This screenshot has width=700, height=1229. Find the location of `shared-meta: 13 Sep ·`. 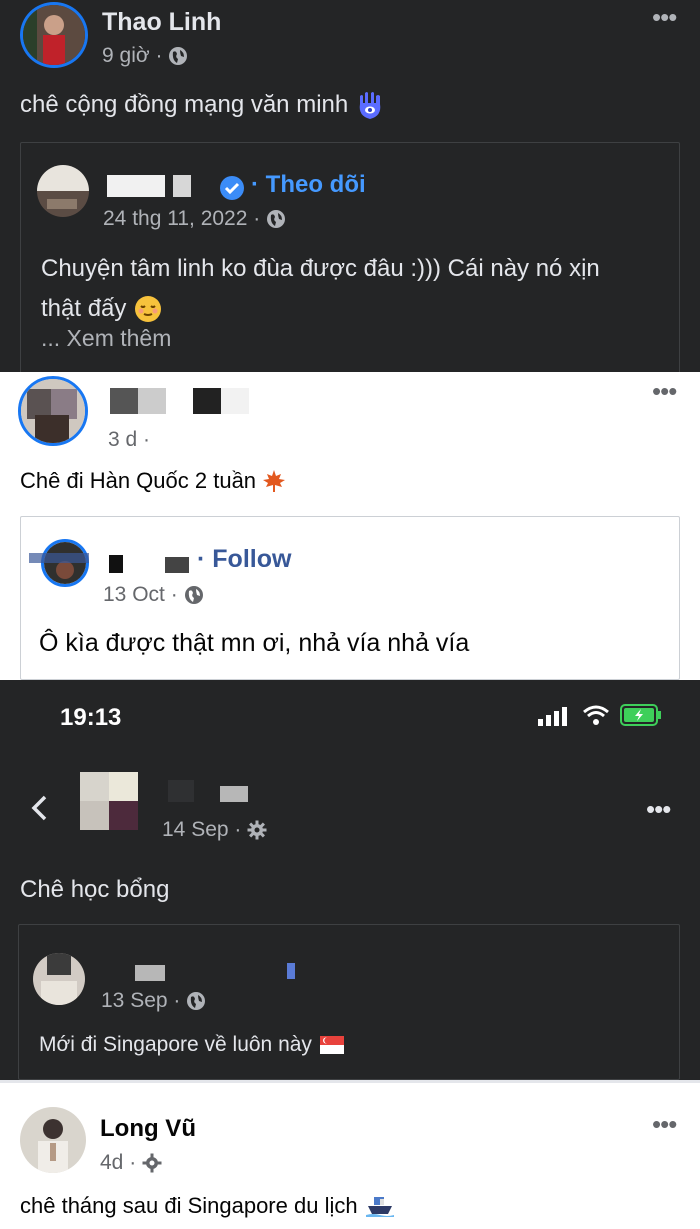

shared-meta: 13 Sep · is located at coordinates (153, 1001).